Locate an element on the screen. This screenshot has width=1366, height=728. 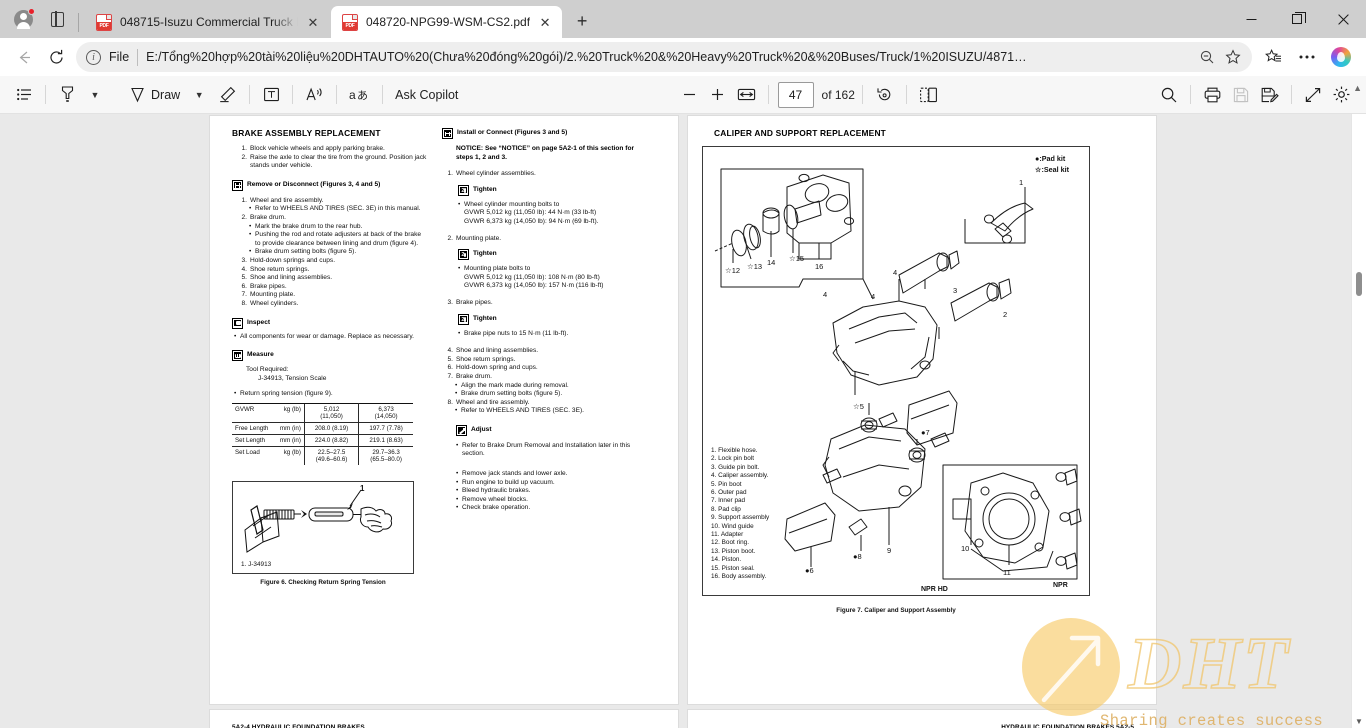
close-window-button is located at coordinates (1343, 19).